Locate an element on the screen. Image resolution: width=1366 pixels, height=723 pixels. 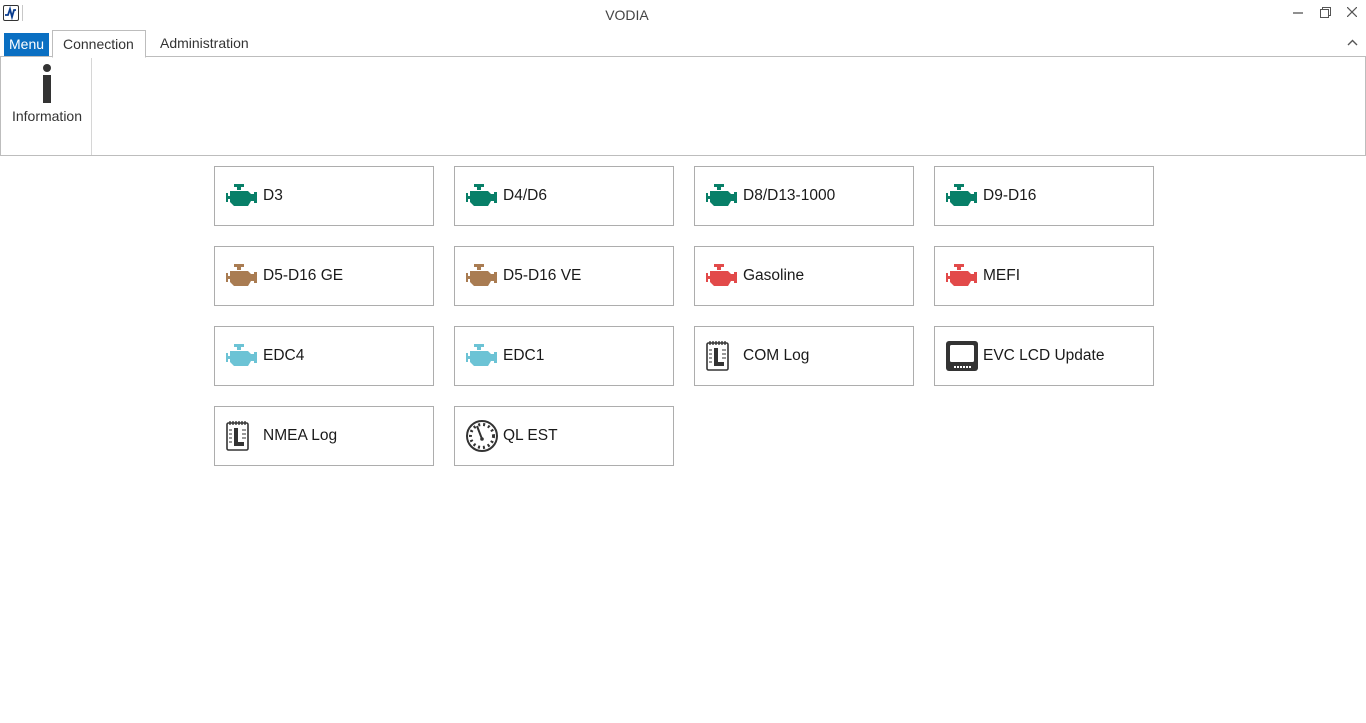
tile-d5-d16-ge: D5-D16 GE is located at coordinates (324, 276).